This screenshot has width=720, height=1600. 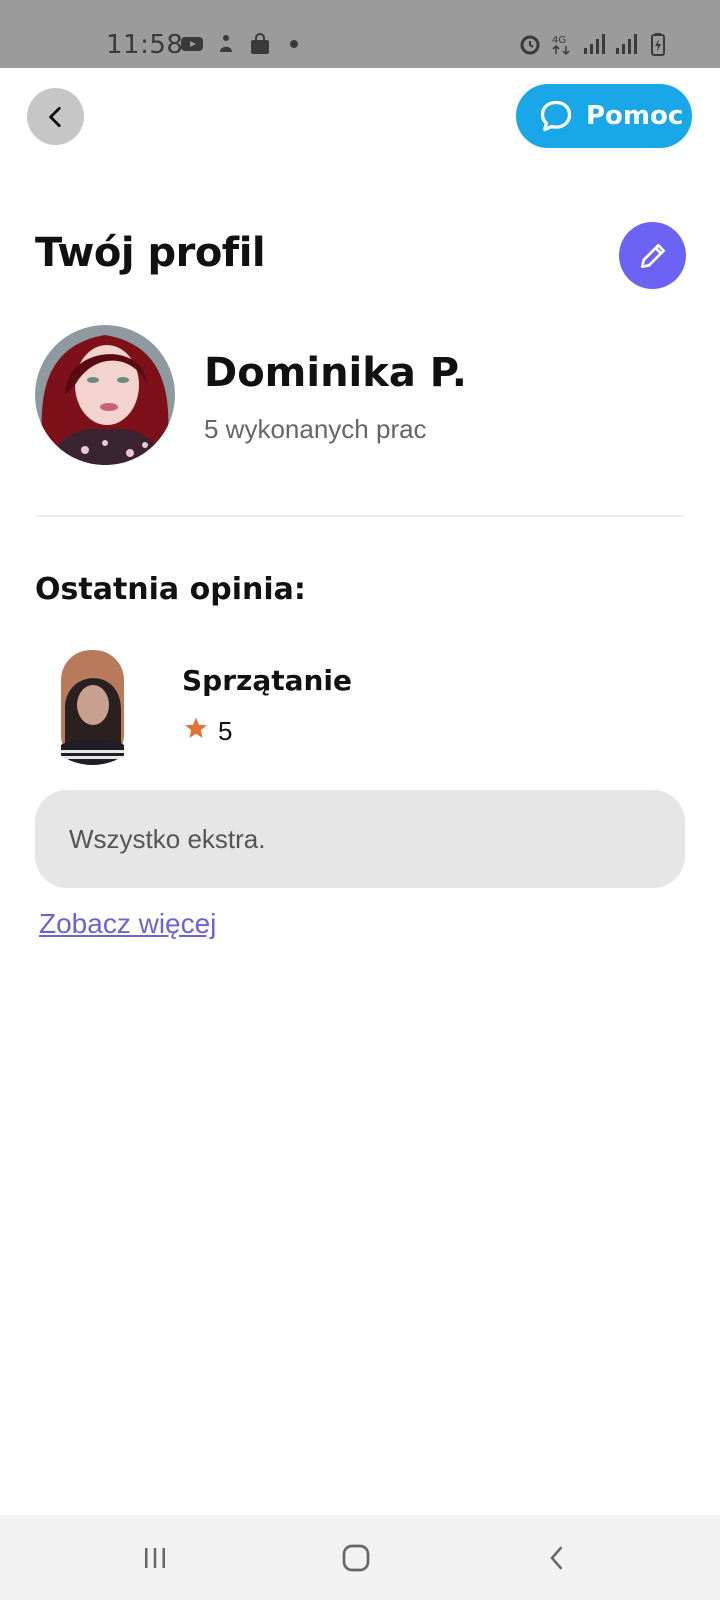 I want to click on help-label: Pomoc, so click(x=635, y=116).